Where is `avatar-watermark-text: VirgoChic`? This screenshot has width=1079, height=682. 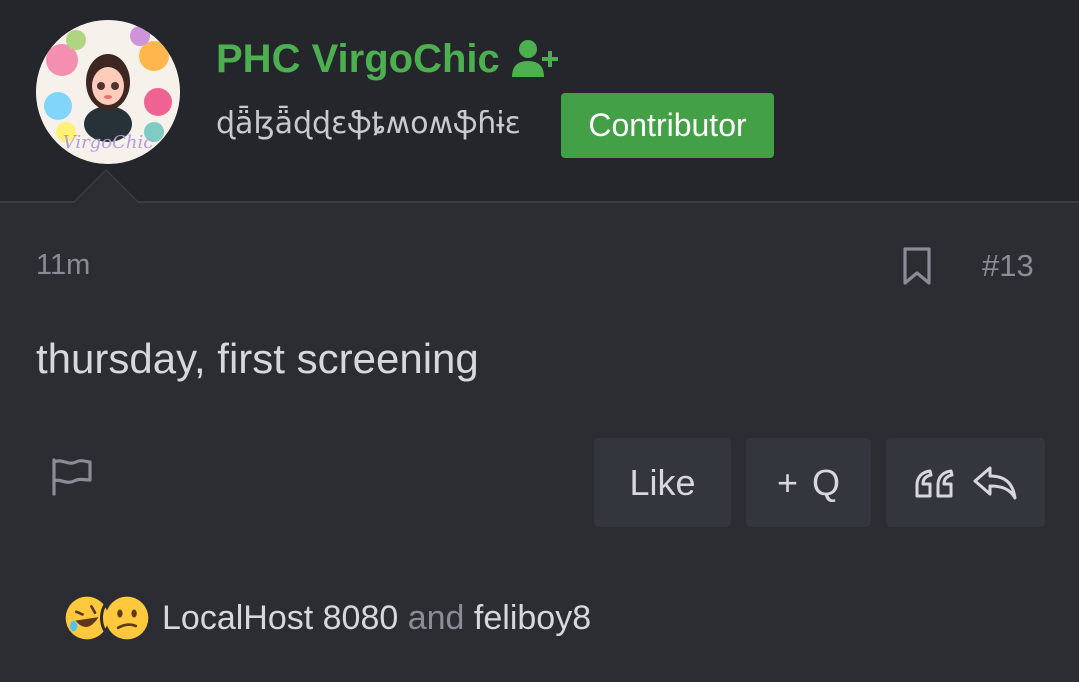
avatar-watermark-text: VirgoChic is located at coordinates (108, 142).